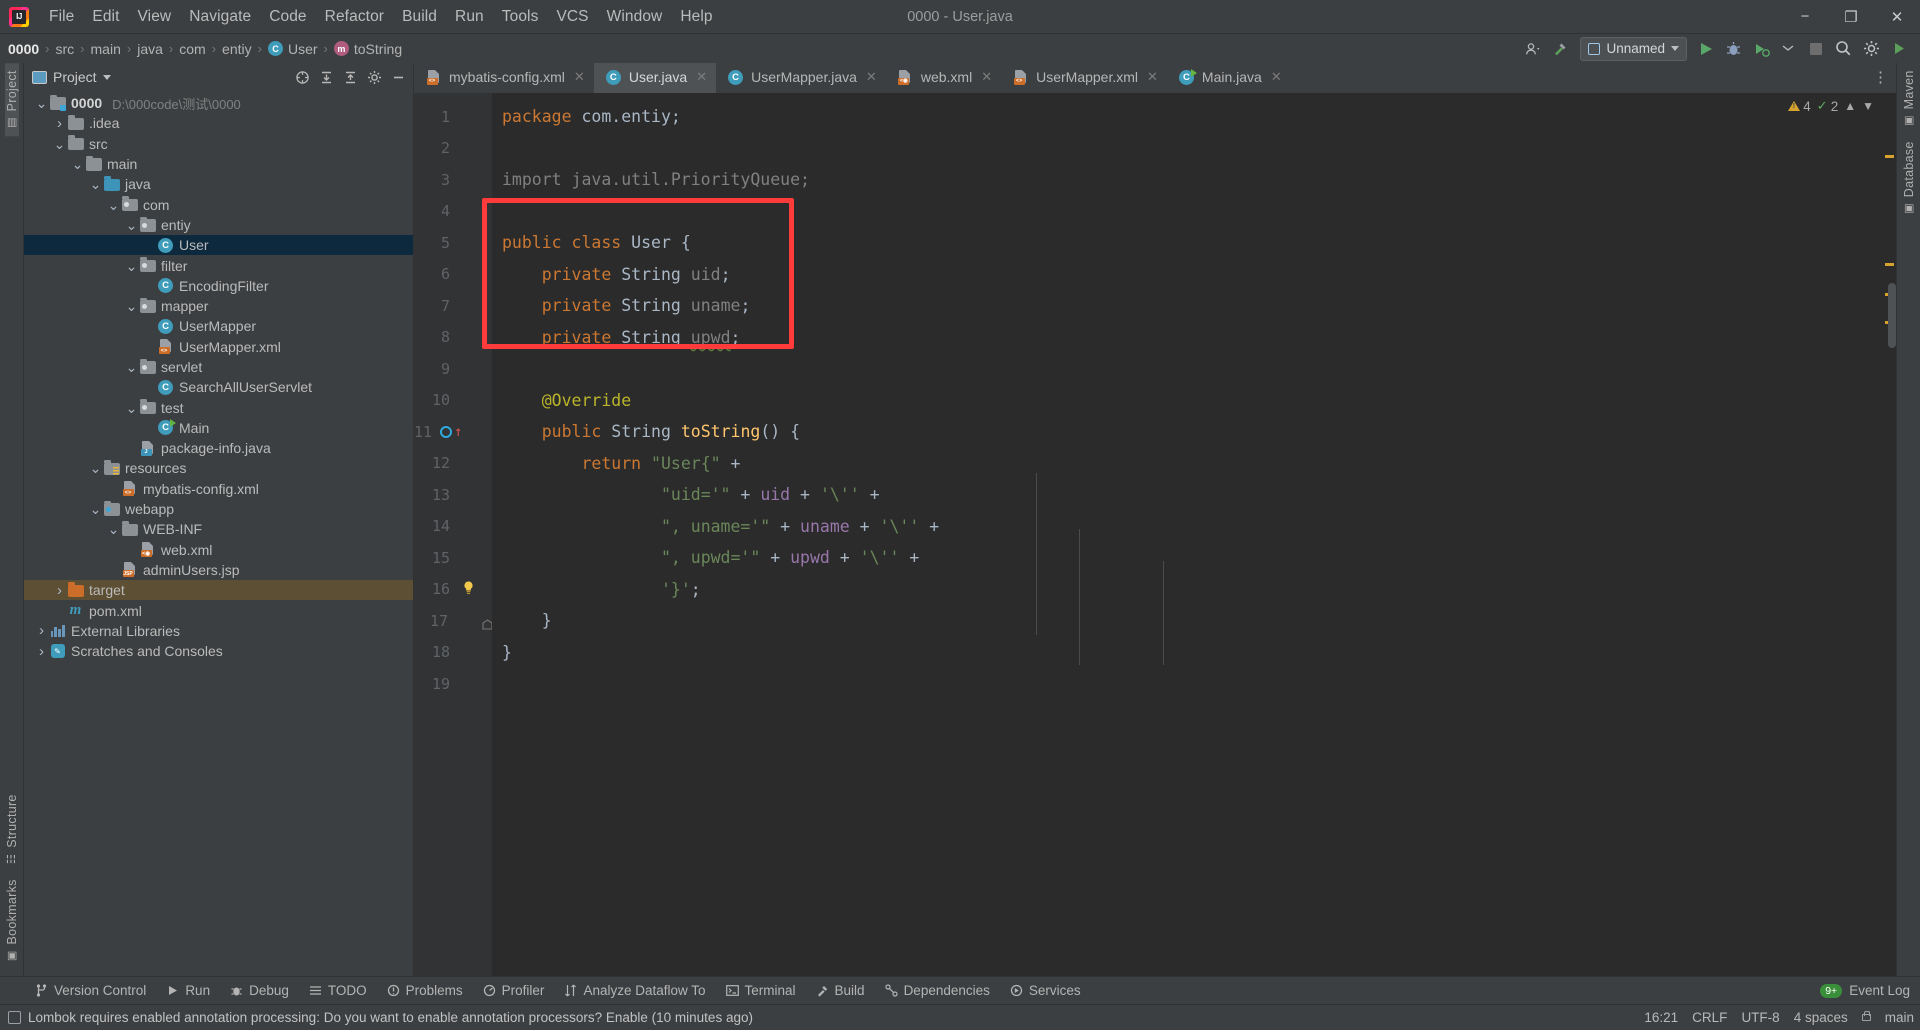  Describe the element at coordinates (61, 17) in the screenshot. I see `menu-item-file: File` at that location.